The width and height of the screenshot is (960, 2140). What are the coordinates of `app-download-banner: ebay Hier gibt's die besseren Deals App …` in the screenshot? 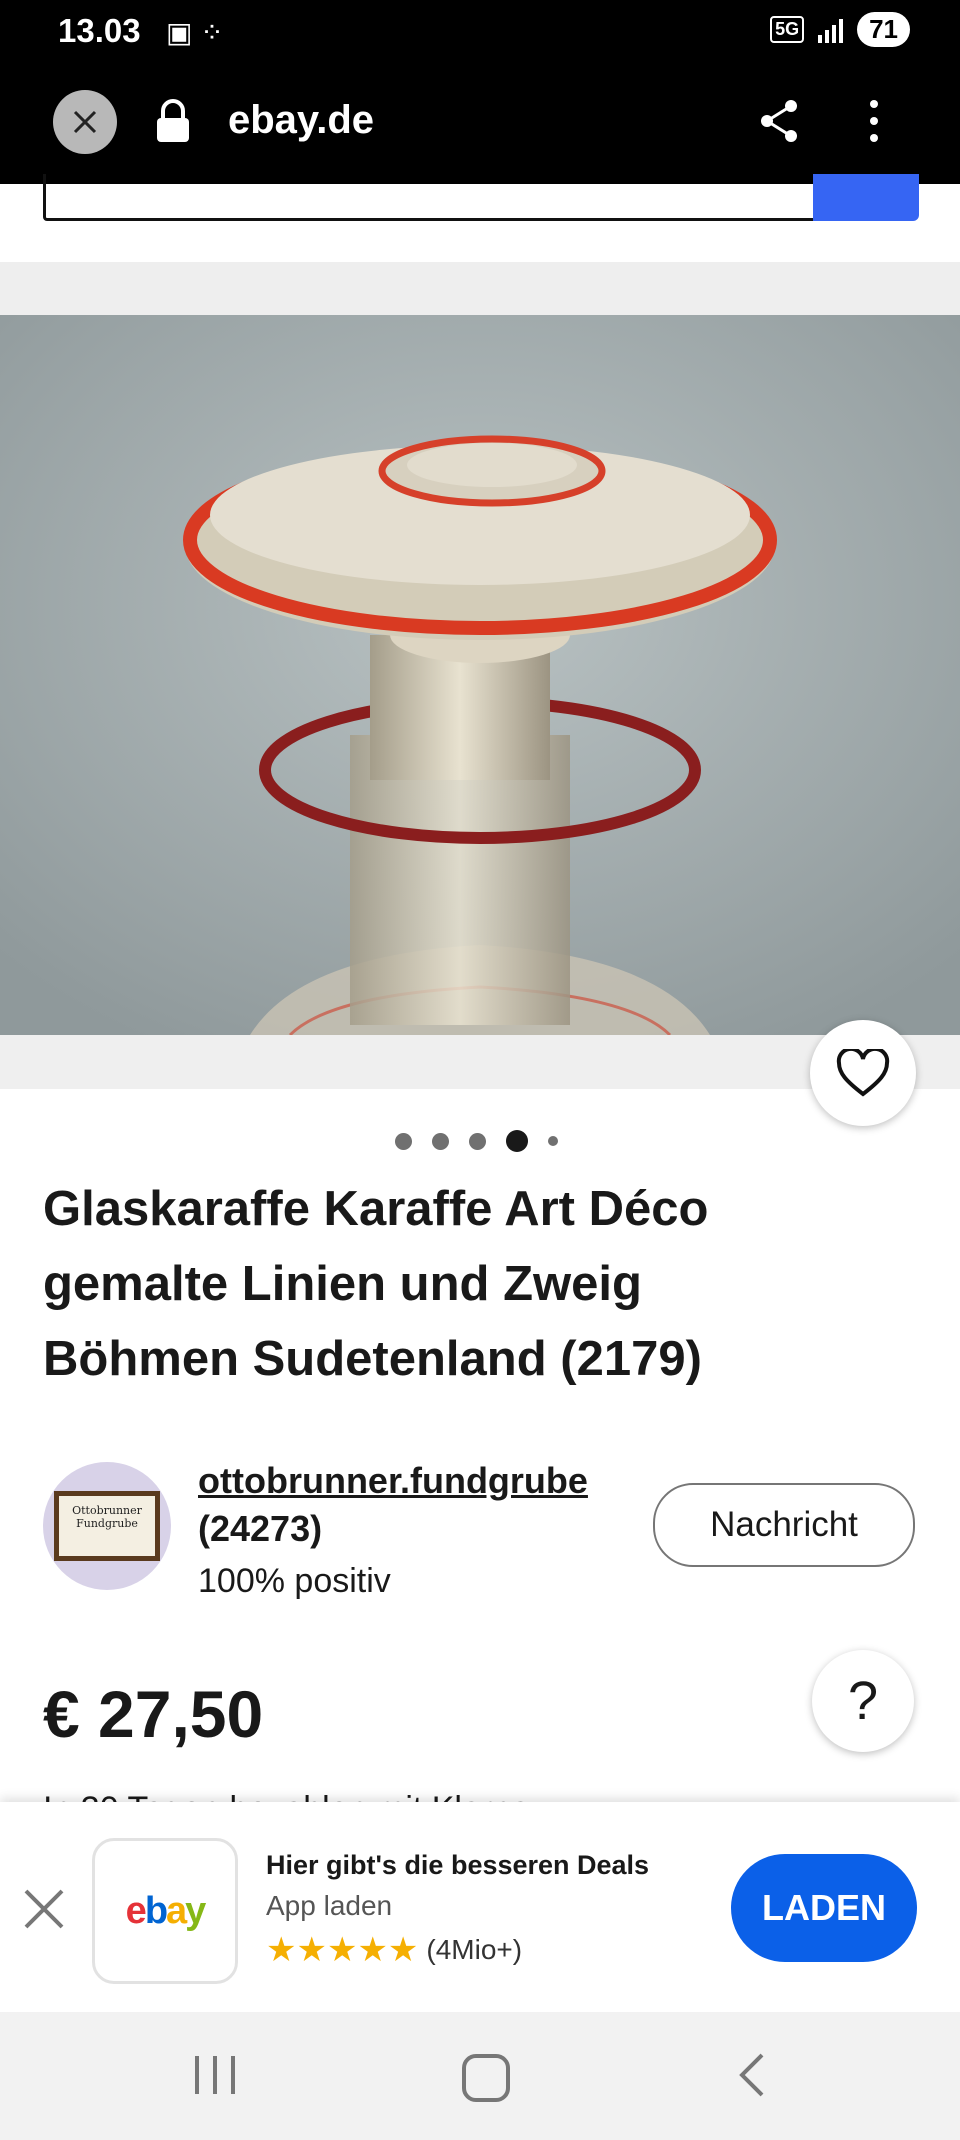 It's located at (480, 1908).